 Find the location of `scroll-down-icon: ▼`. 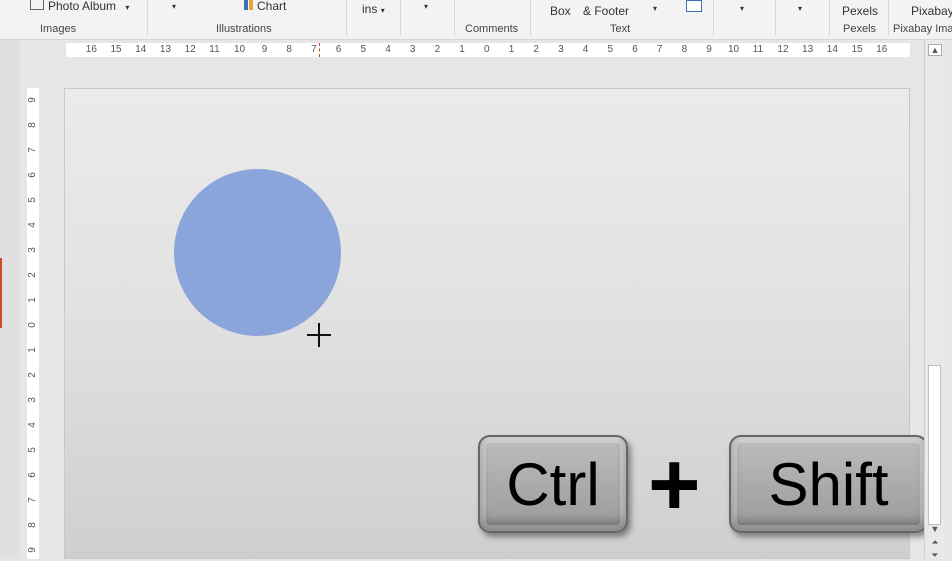

scroll-down-icon: ▼ is located at coordinates (935, 529).